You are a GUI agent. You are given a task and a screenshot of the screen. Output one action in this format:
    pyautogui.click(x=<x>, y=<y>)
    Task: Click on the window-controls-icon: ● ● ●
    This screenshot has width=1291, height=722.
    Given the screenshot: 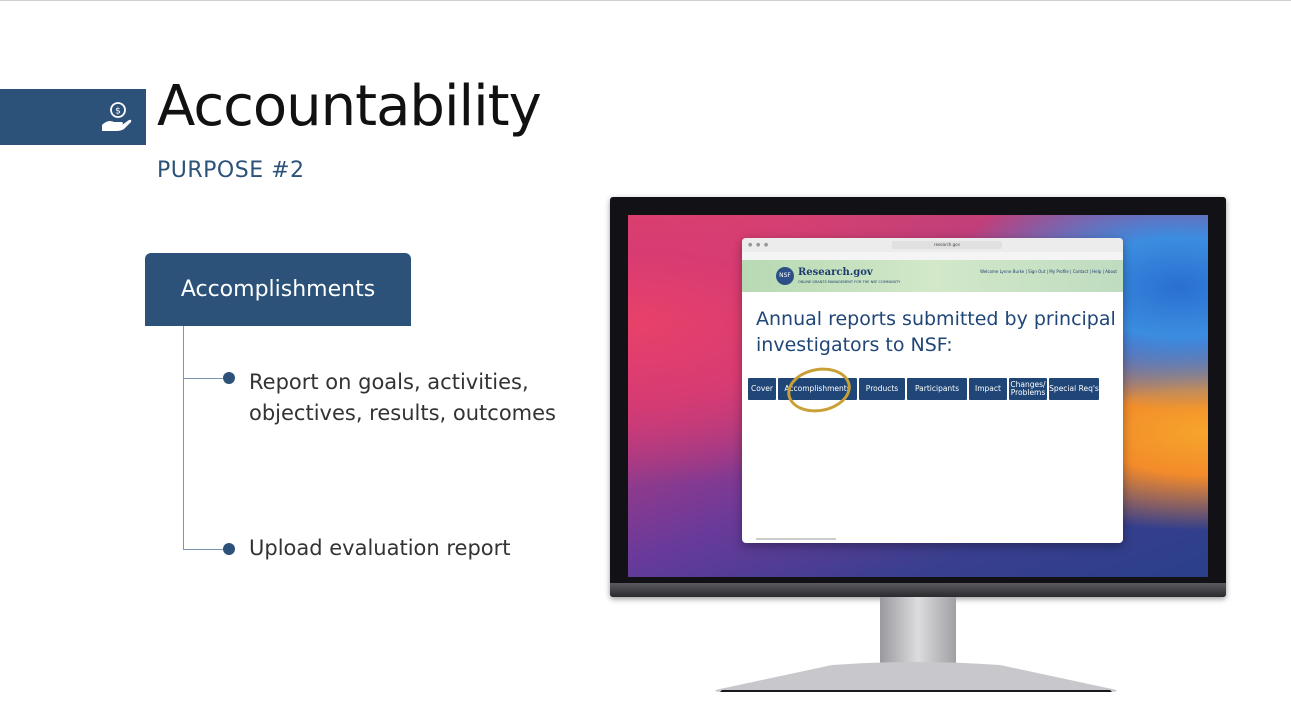 What is the action you would take?
    pyautogui.click(x=758, y=245)
    